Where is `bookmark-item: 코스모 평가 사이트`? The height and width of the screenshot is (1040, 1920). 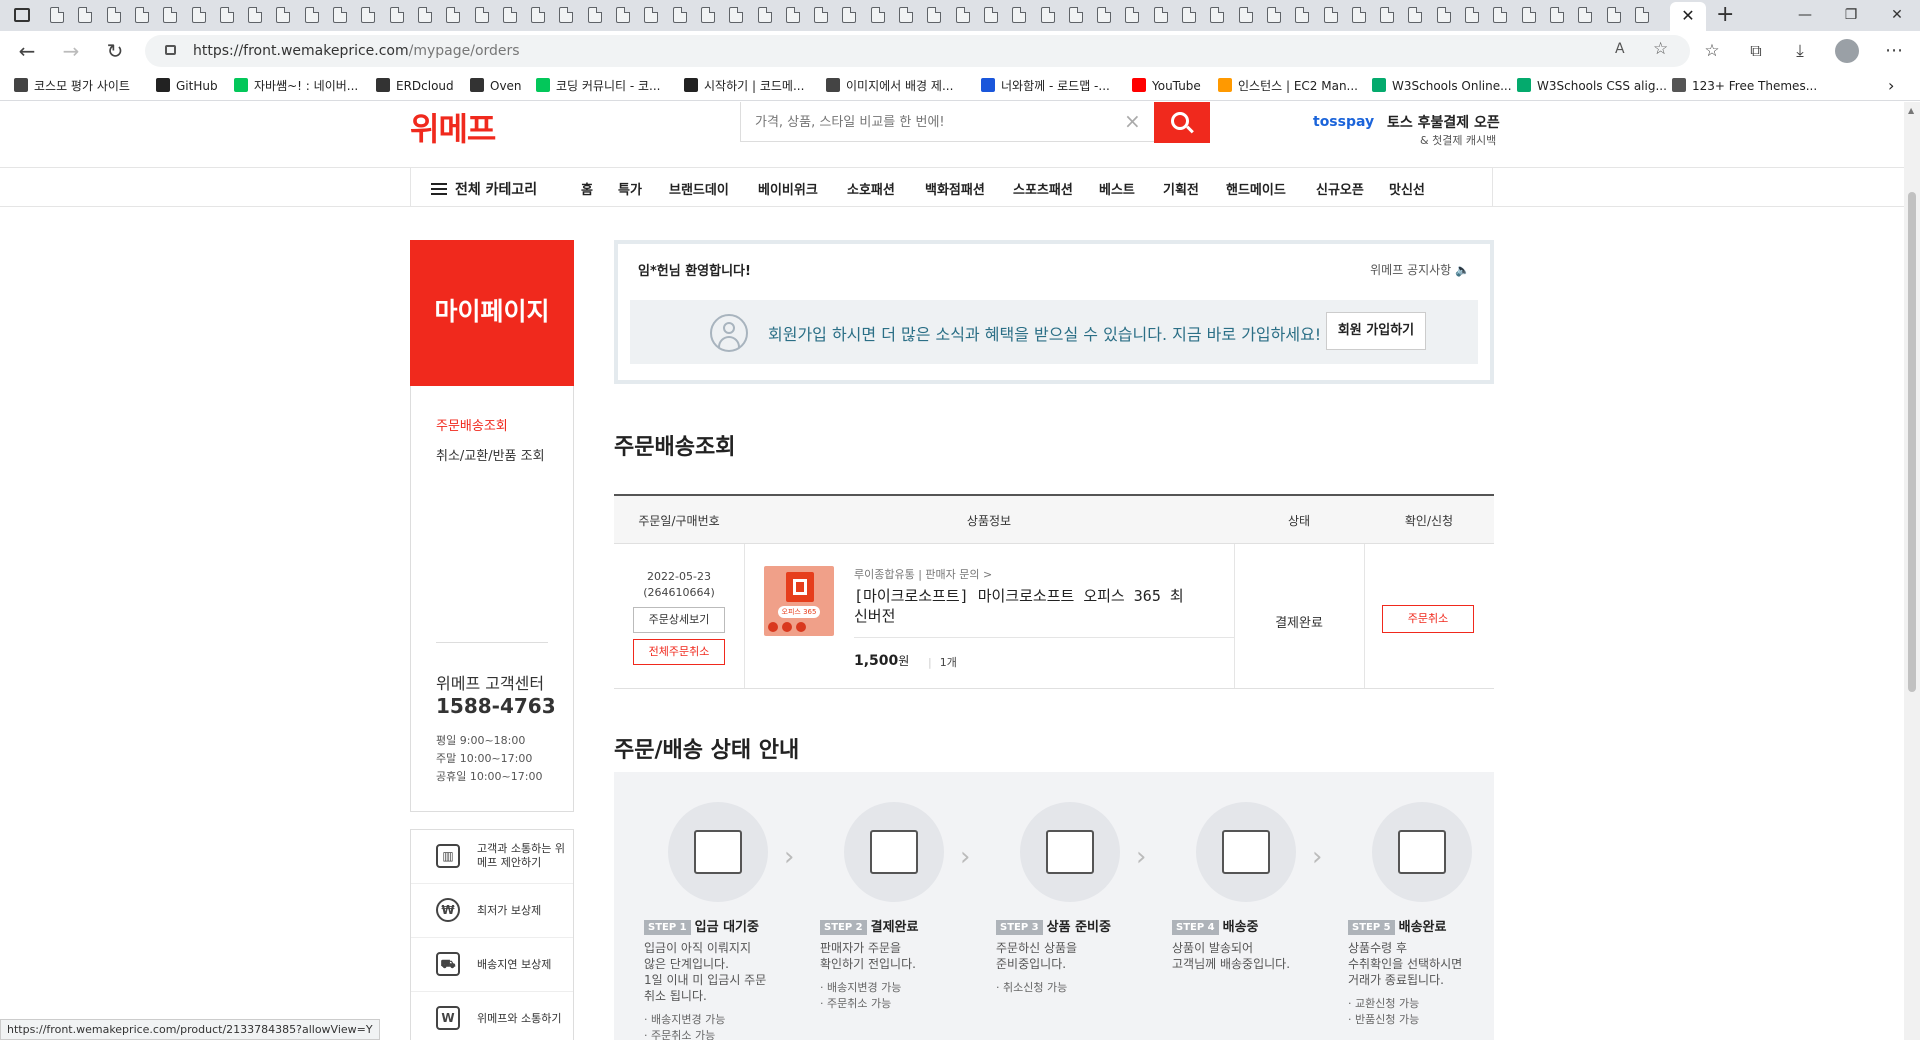
bookmark-item: 코스모 평가 사이트 is located at coordinates (72, 86).